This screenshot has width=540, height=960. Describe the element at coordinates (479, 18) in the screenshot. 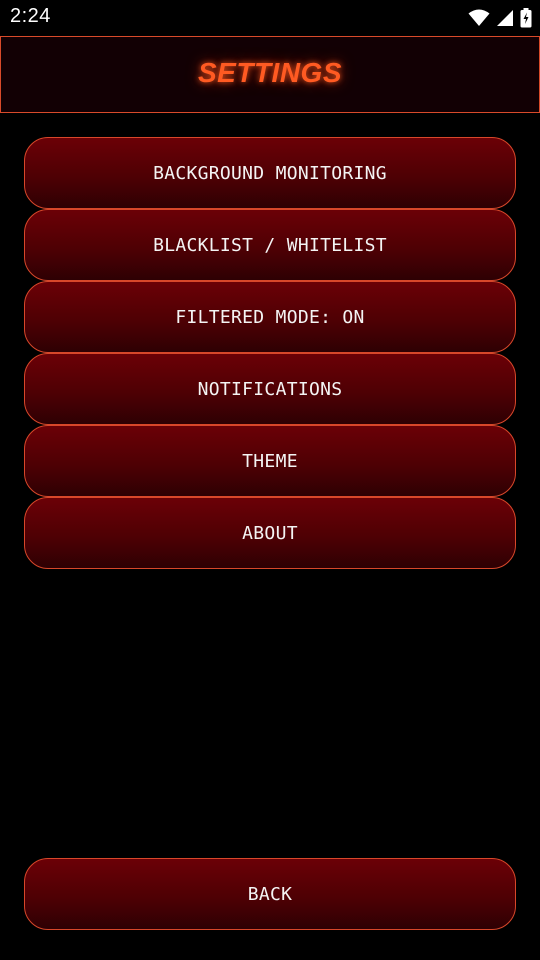

I see `wifi-icon` at that location.